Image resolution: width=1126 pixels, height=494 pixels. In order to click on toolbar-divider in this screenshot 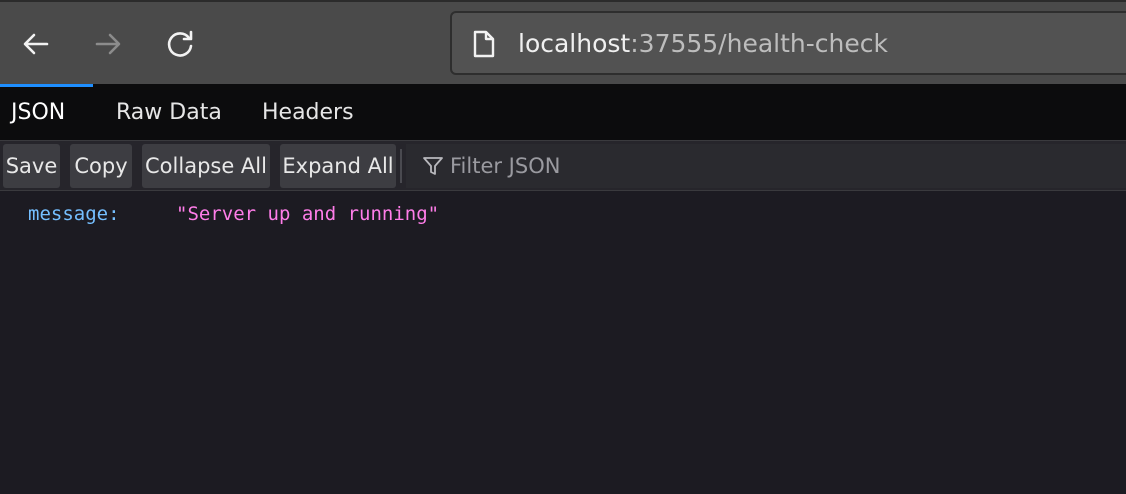, I will do `click(401, 166)`.